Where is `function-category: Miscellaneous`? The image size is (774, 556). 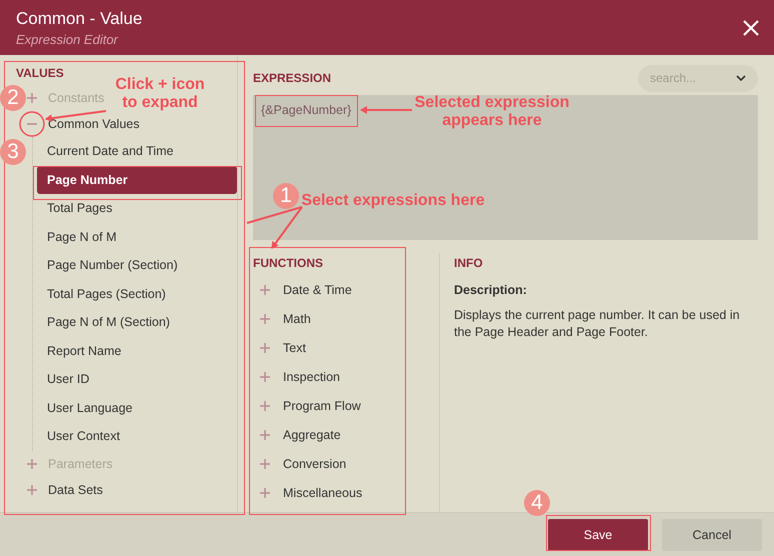
function-category: Miscellaneous is located at coordinates (322, 493).